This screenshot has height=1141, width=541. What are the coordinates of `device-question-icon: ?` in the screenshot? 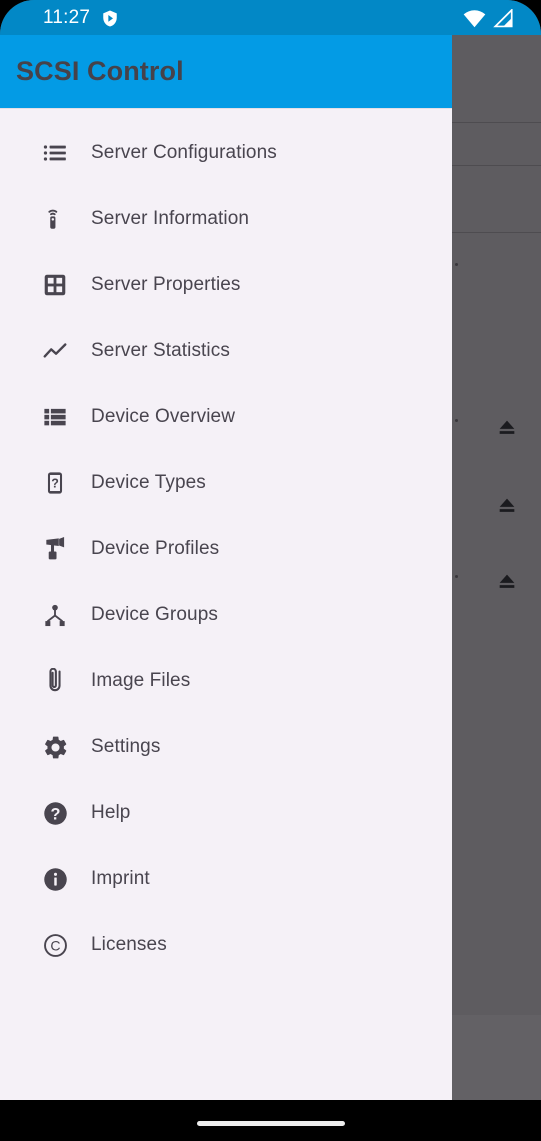 It's located at (55, 483).